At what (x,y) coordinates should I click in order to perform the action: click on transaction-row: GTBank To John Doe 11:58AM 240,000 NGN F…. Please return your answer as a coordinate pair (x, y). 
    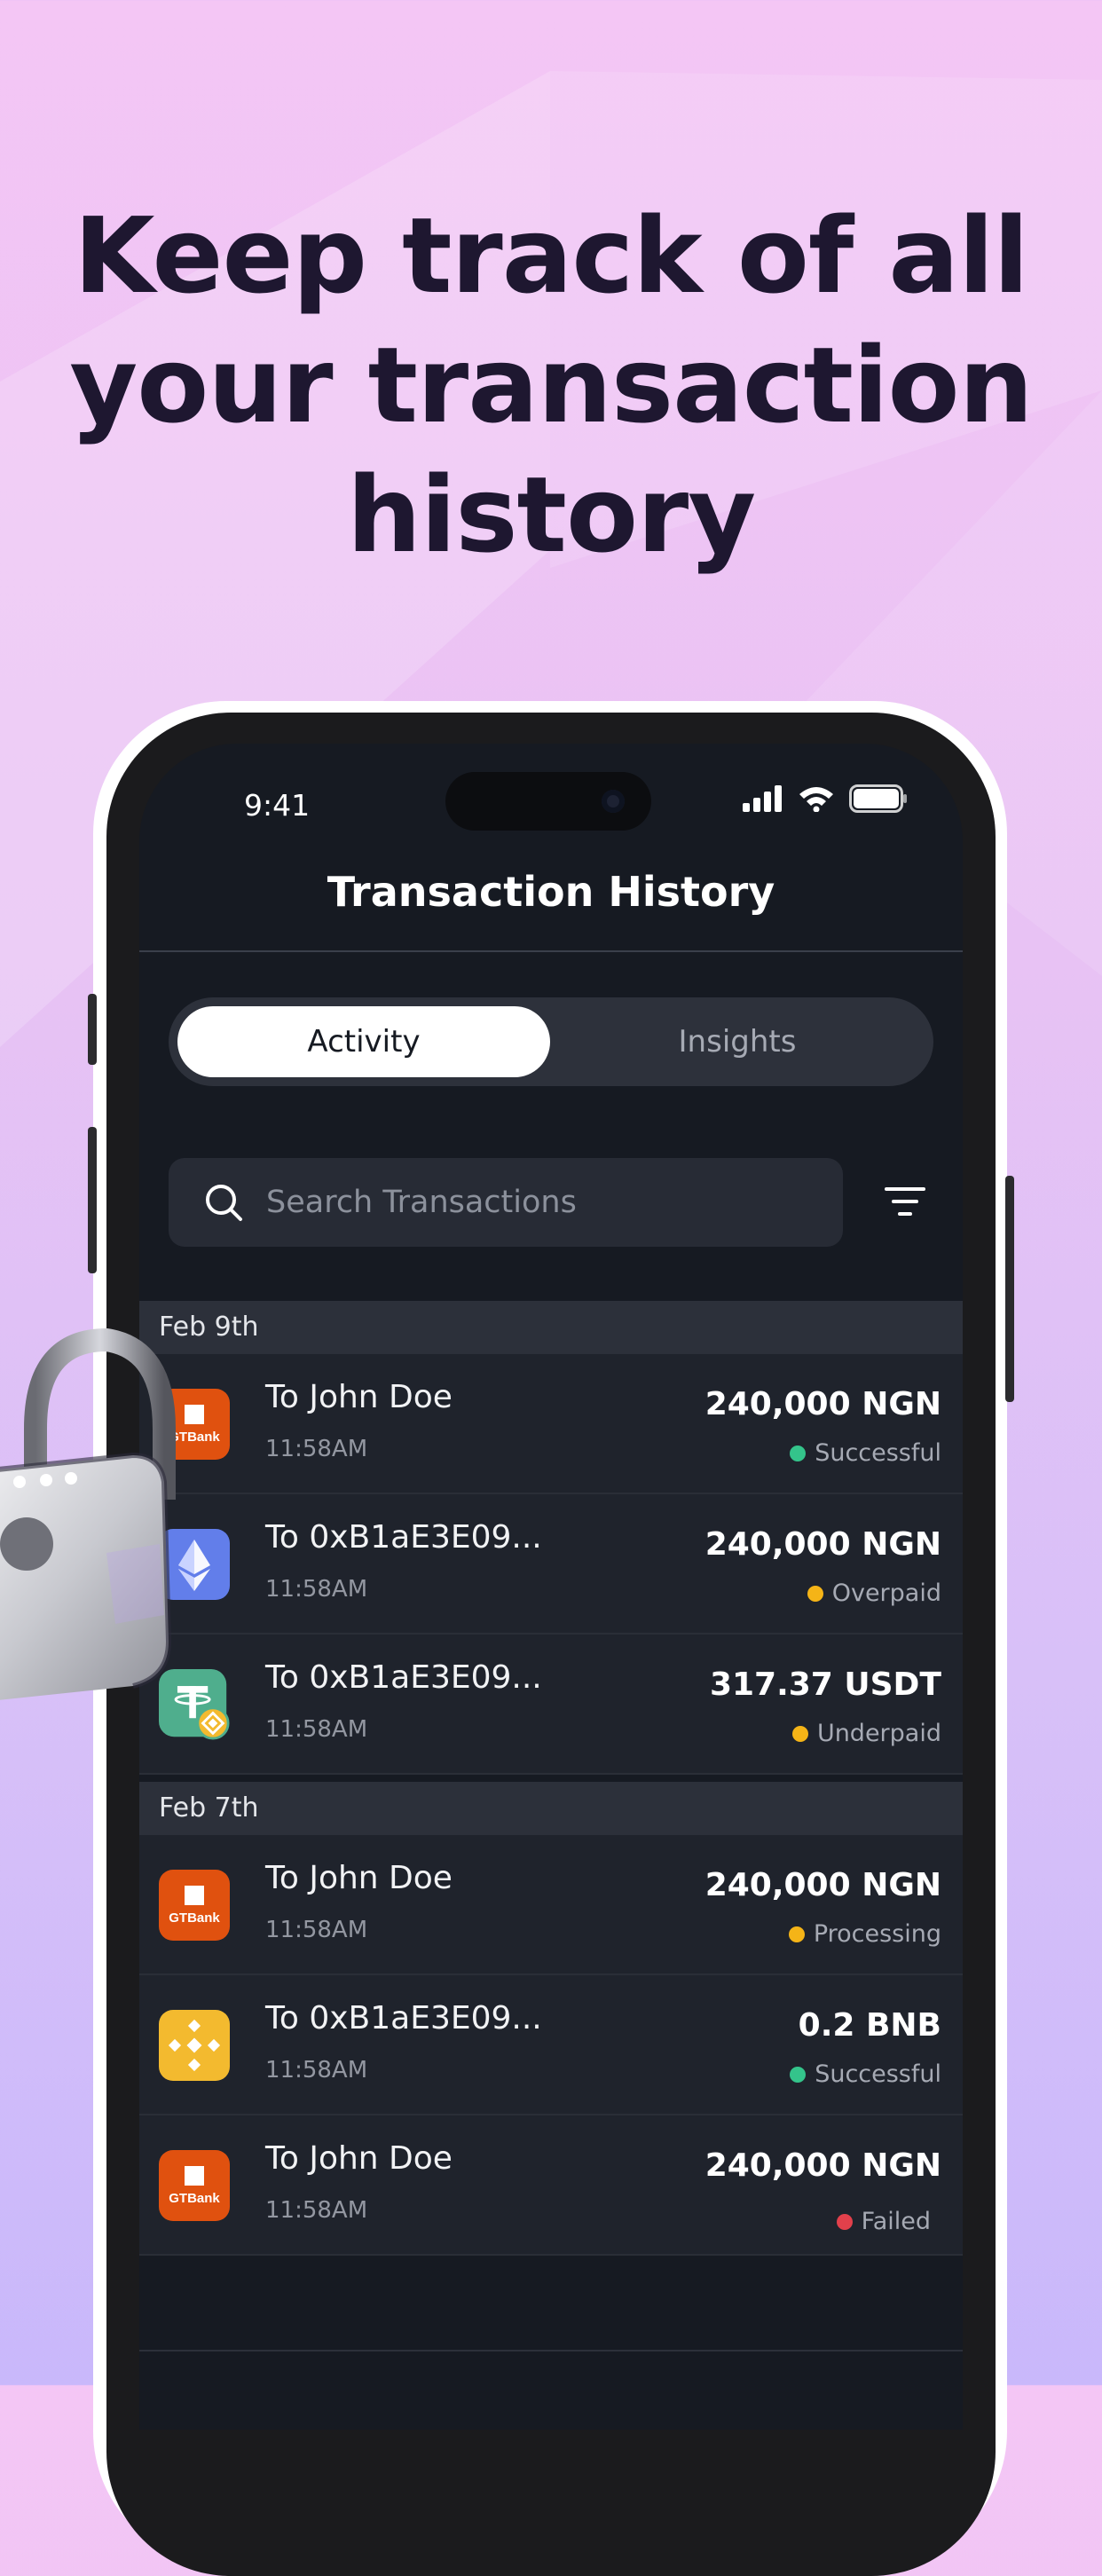
    Looking at the image, I should click on (551, 2185).